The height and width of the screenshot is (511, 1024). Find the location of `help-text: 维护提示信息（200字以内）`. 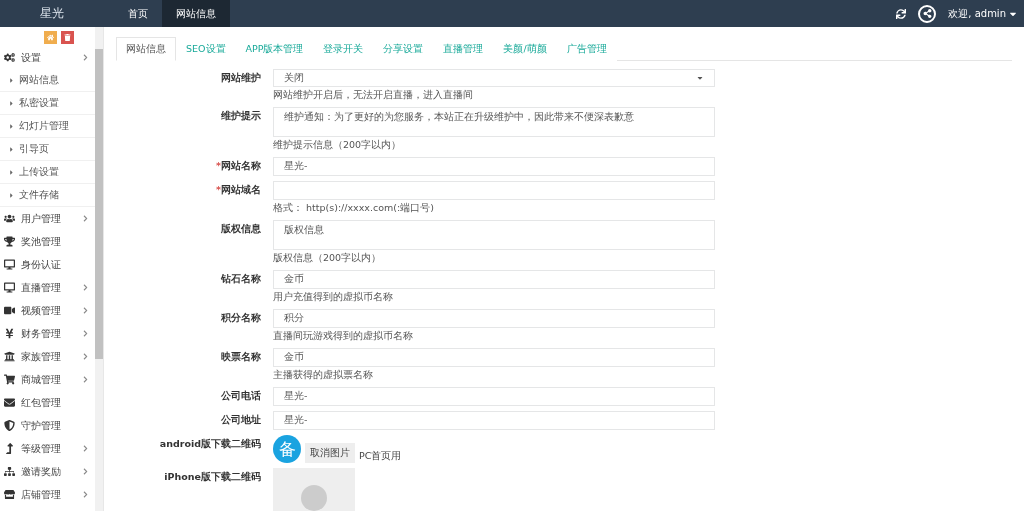

help-text: 维护提示信息（200字以内） is located at coordinates (338, 145).